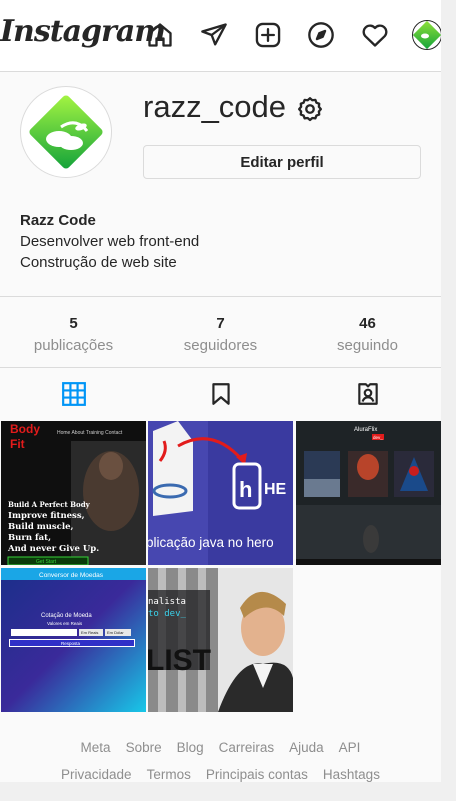 This screenshot has height=801, width=456. I want to click on tab-tagged, so click(367, 394).